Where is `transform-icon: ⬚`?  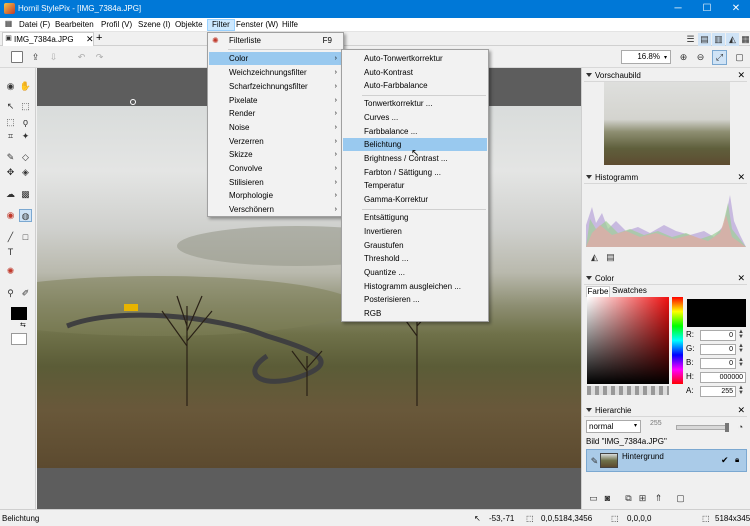
transform-icon: ⬚ is located at coordinates (25, 106).